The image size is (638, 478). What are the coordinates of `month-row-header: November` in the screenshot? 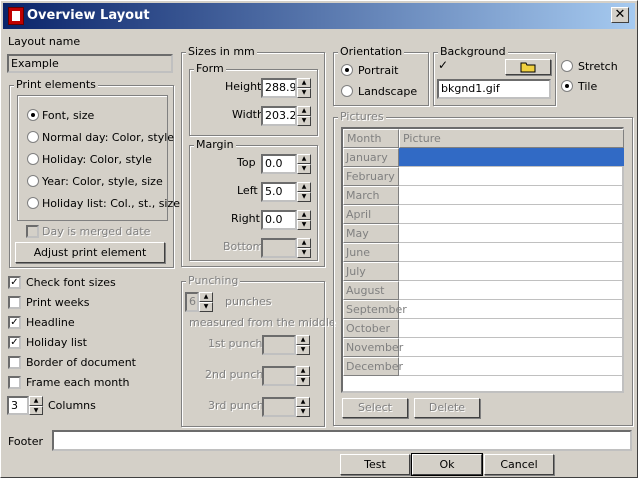 It's located at (373, 347).